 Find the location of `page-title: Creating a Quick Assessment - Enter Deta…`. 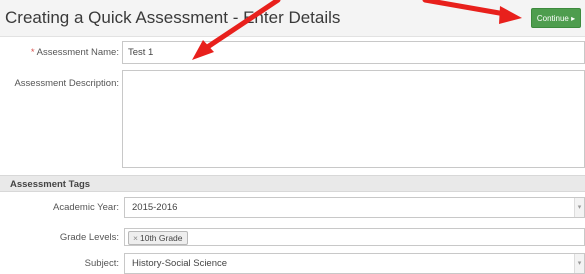

page-title: Creating a Quick Assessment - Enter Deta… is located at coordinates (173, 17).